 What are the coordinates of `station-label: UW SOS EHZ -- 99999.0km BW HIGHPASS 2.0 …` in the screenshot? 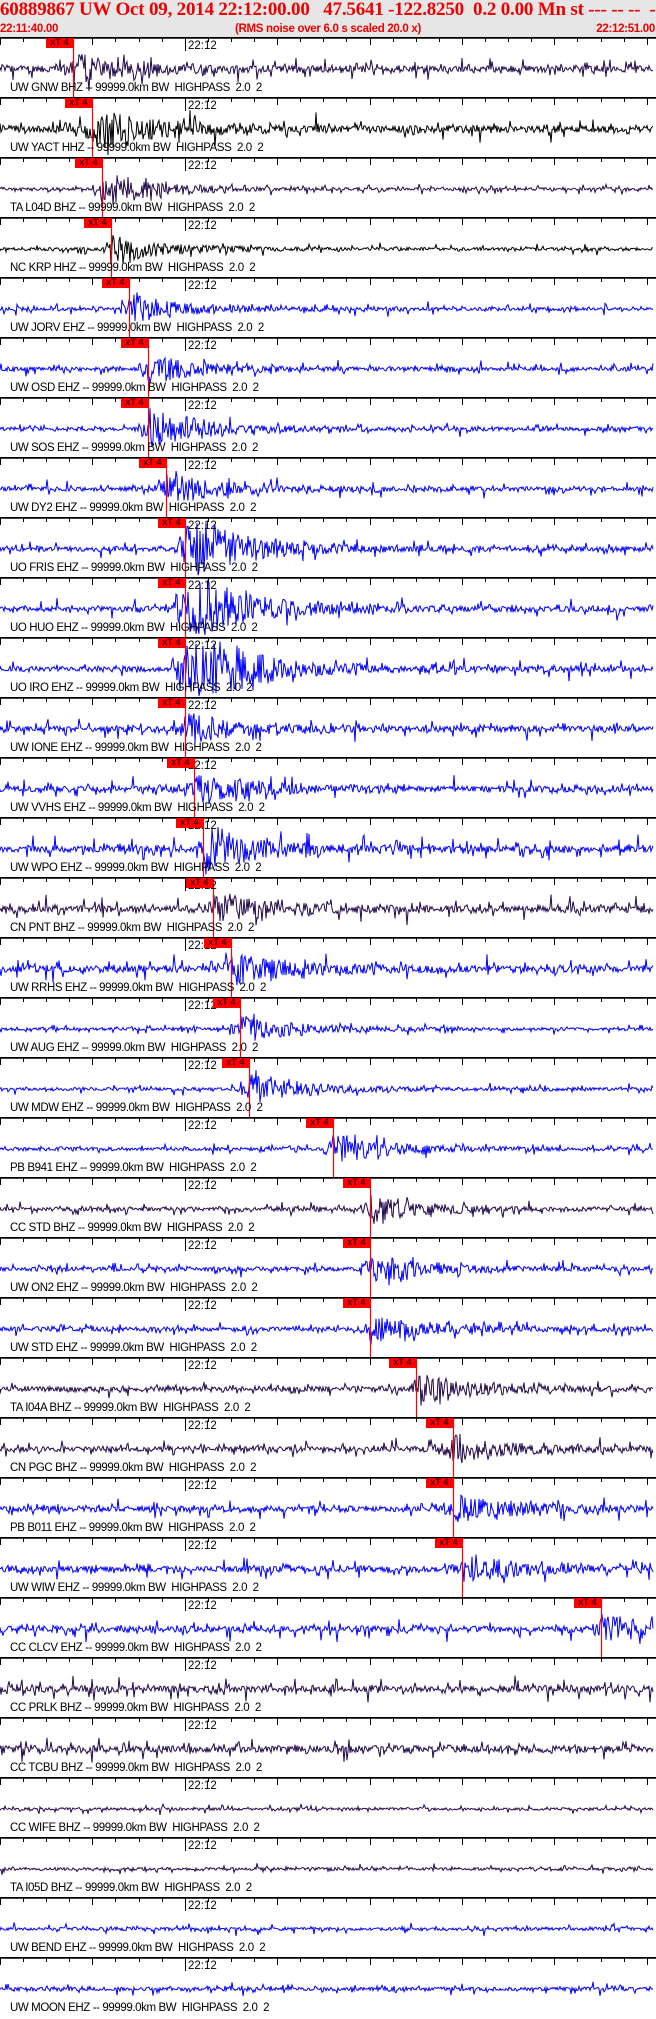 It's located at (134, 448).